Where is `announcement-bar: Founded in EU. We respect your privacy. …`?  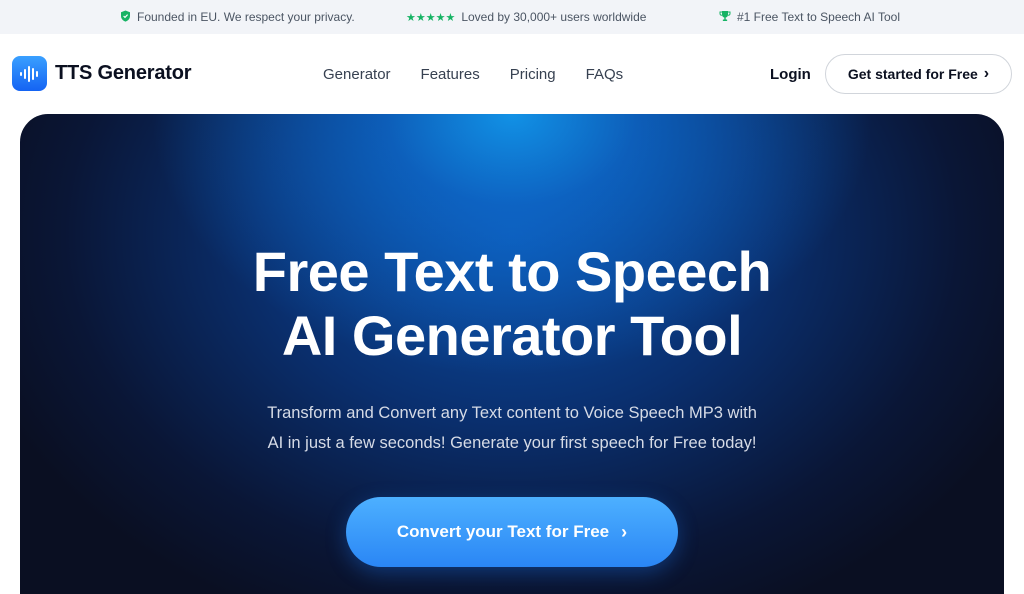
announcement-bar: Founded in EU. We respect your privacy. … is located at coordinates (512, 17).